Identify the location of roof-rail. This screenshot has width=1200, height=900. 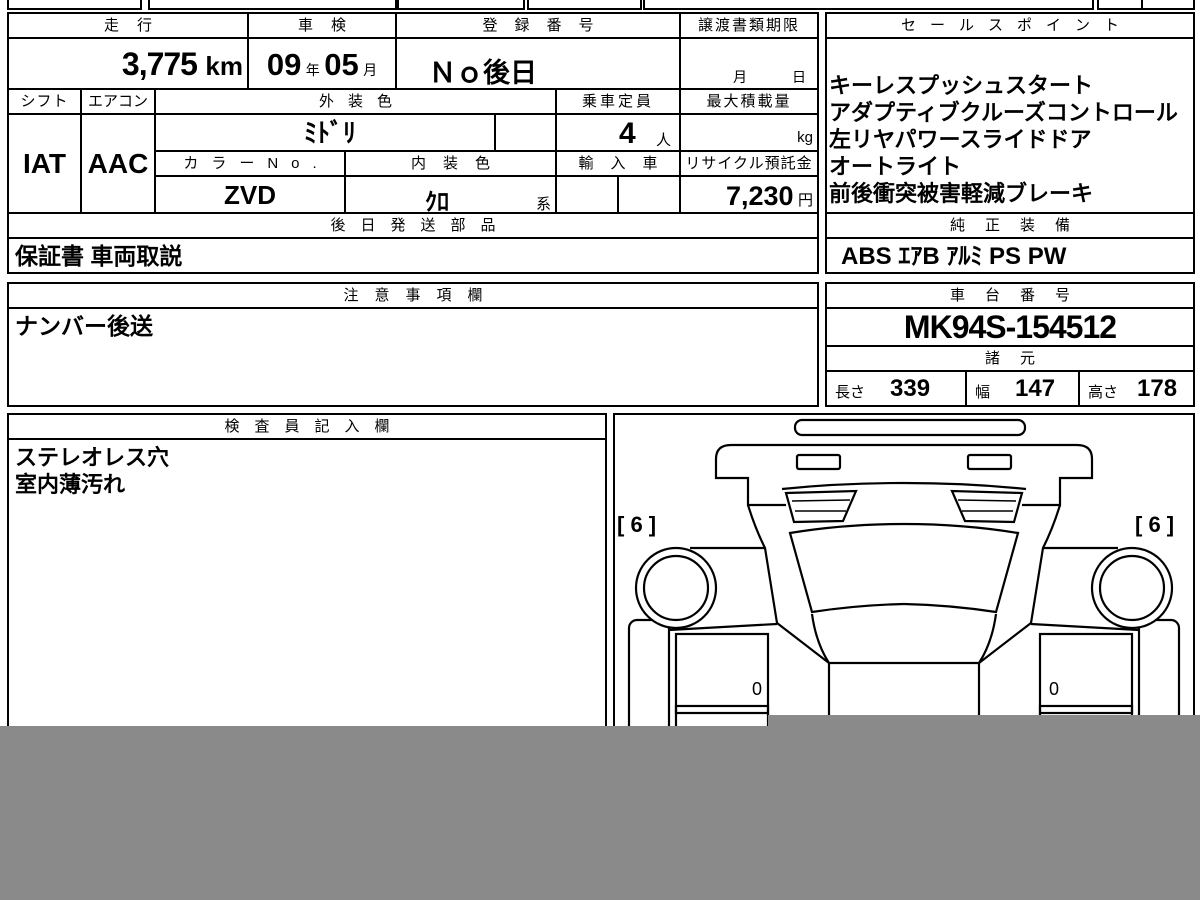
(910, 427).